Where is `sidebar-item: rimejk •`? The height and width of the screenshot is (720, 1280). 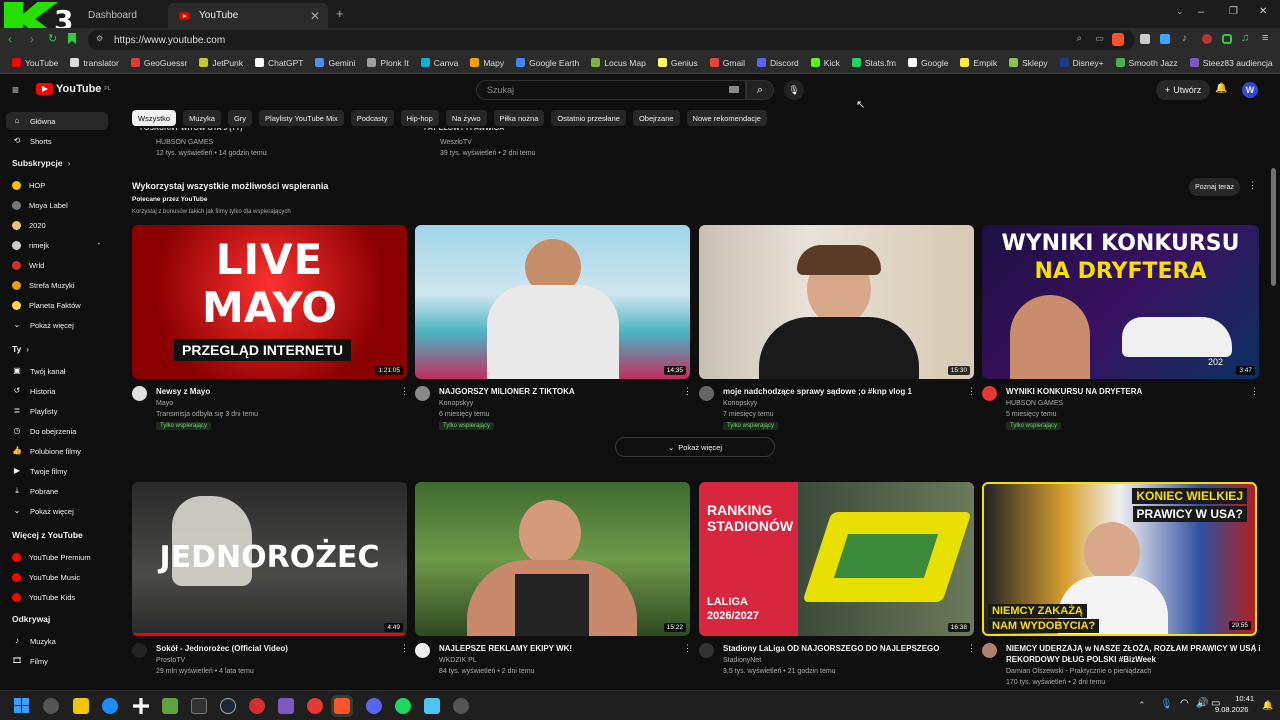
sidebar-item: rimejk • is located at coordinates (57, 245).